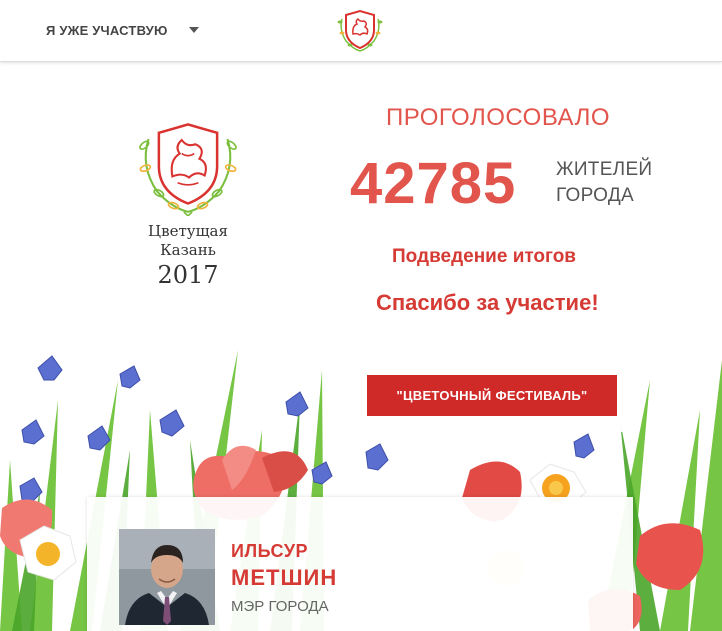 The image size is (722, 631). I want to click on participate-dropdown: Я УЖЕ УЧАСТВУЮ, so click(107, 30).